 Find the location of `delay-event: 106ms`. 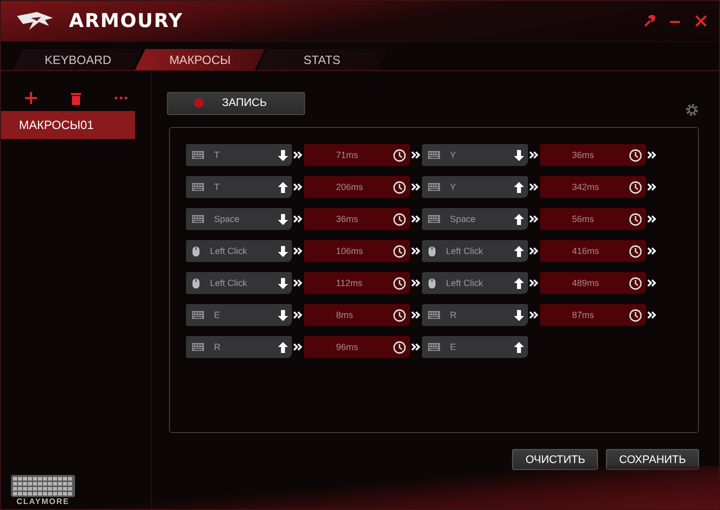

delay-event: 106ms is located at coordinates (357, 251).